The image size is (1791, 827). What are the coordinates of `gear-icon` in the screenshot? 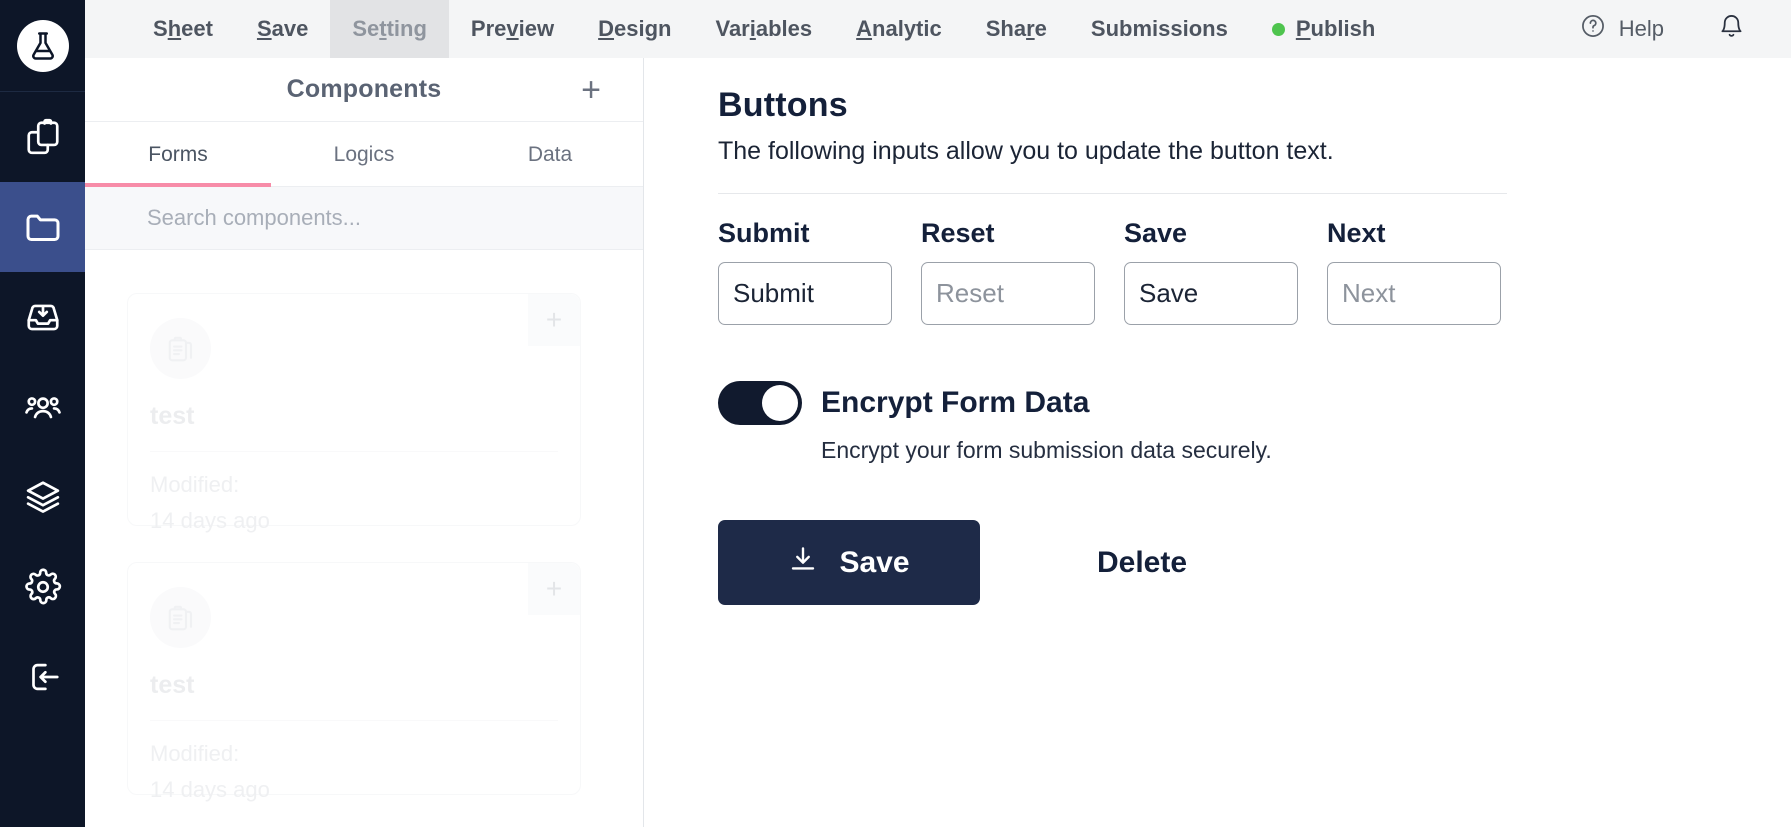 It's located at (43, 587).